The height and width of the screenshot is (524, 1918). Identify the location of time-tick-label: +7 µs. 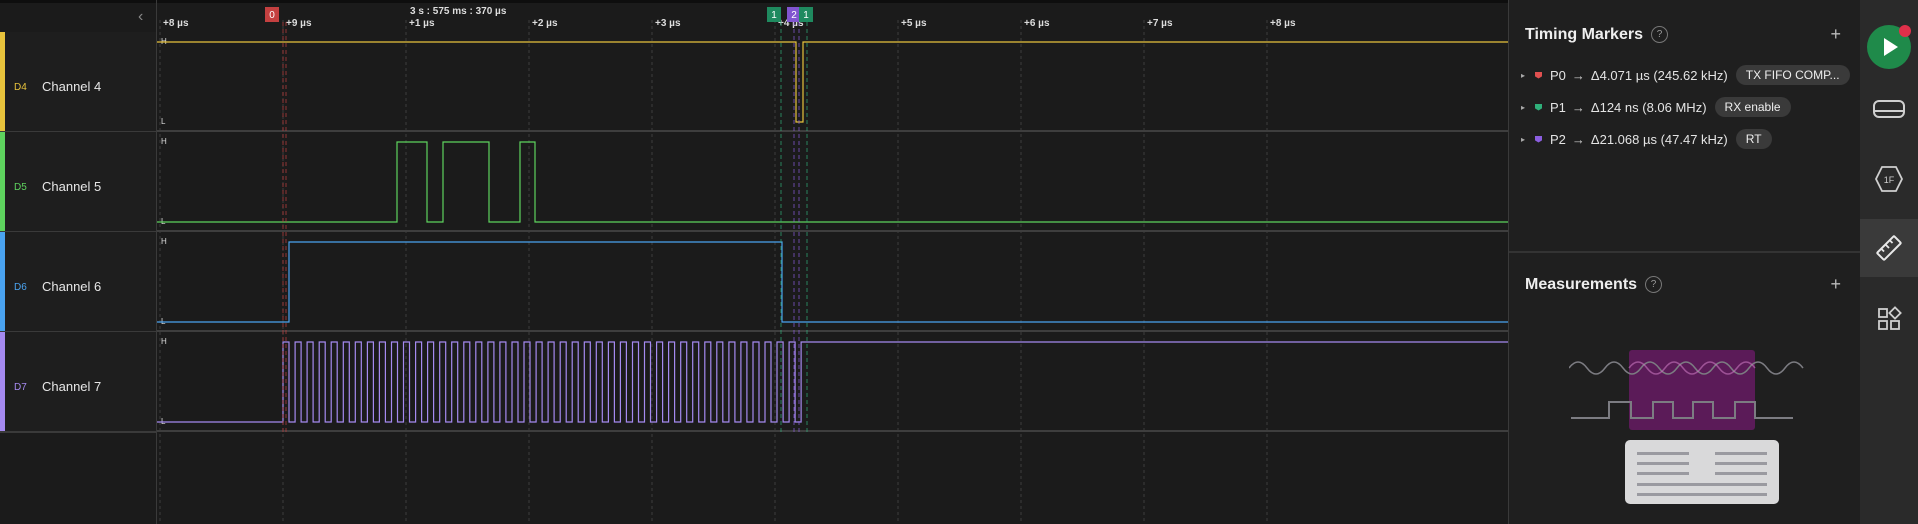
(1160, 23).